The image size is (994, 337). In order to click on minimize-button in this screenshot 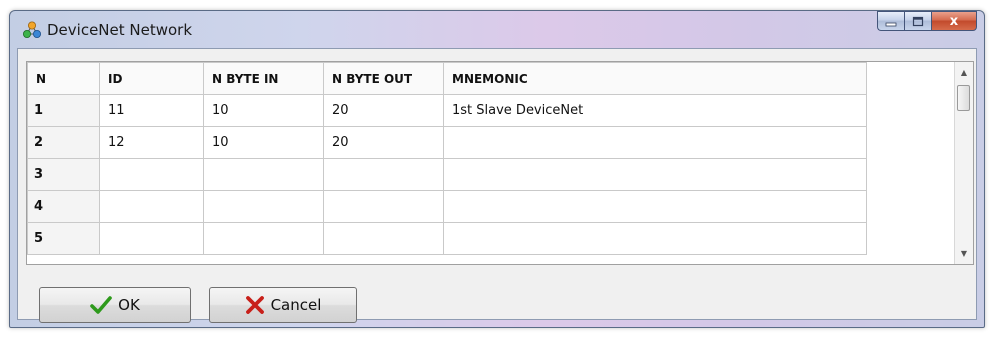, I will do `click(890, 21)`.